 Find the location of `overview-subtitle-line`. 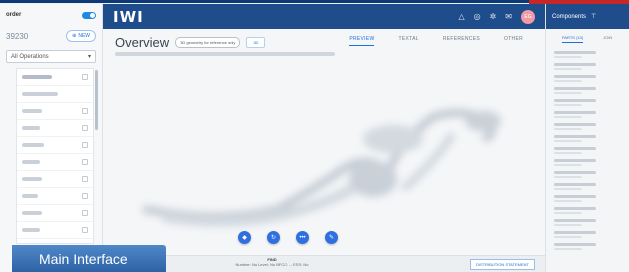

overview-subtitle-line is located at coordinates (225, 54).